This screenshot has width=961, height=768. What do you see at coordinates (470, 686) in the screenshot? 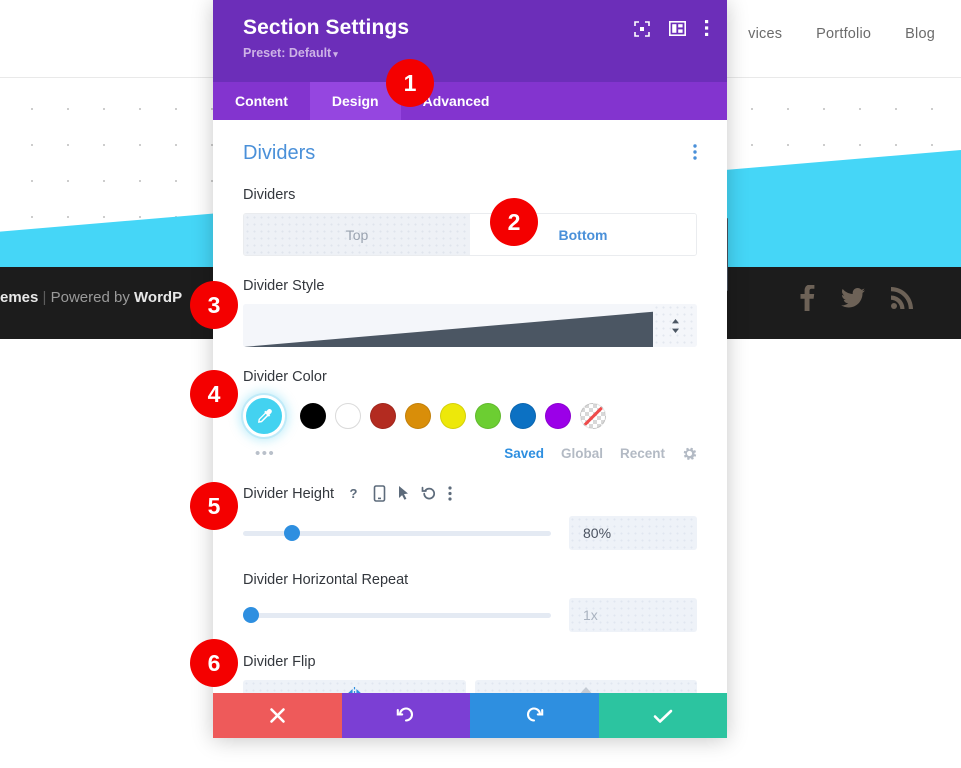
I see `divider-flip-buttons` at bounding box center [470, 686].